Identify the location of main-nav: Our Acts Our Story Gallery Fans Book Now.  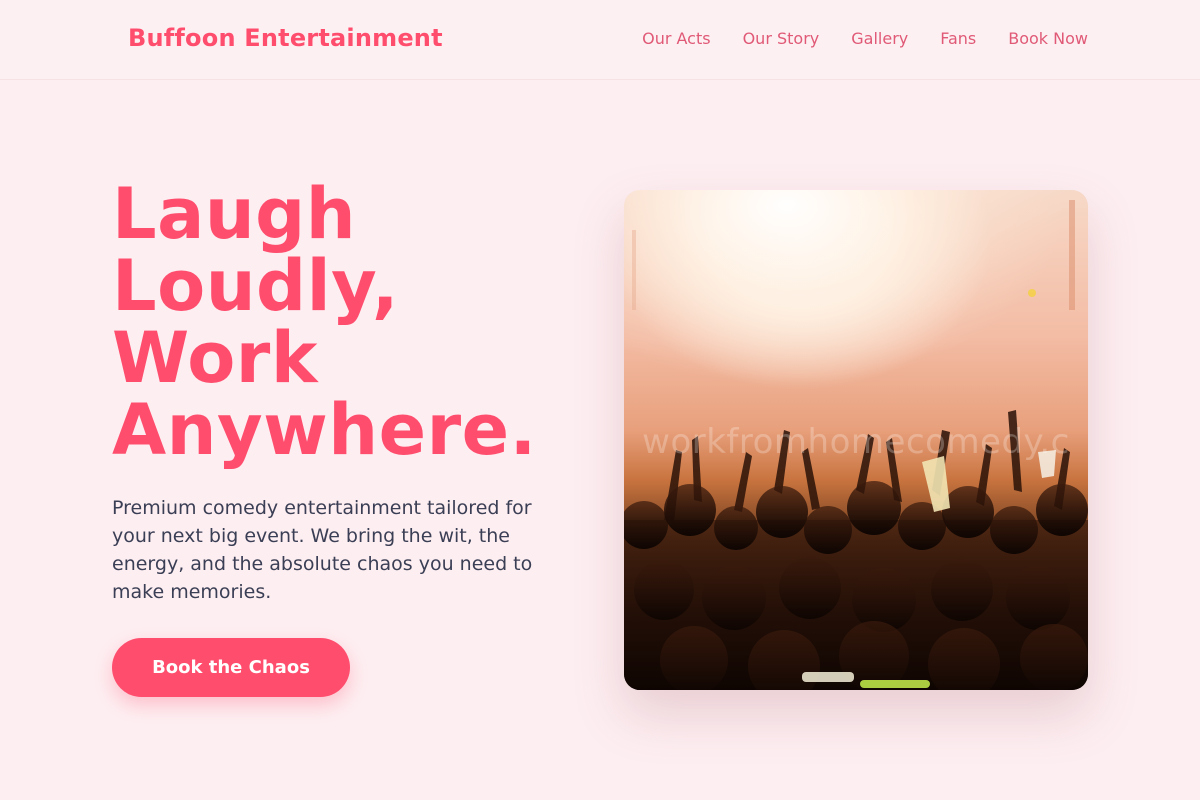
(865, 38).